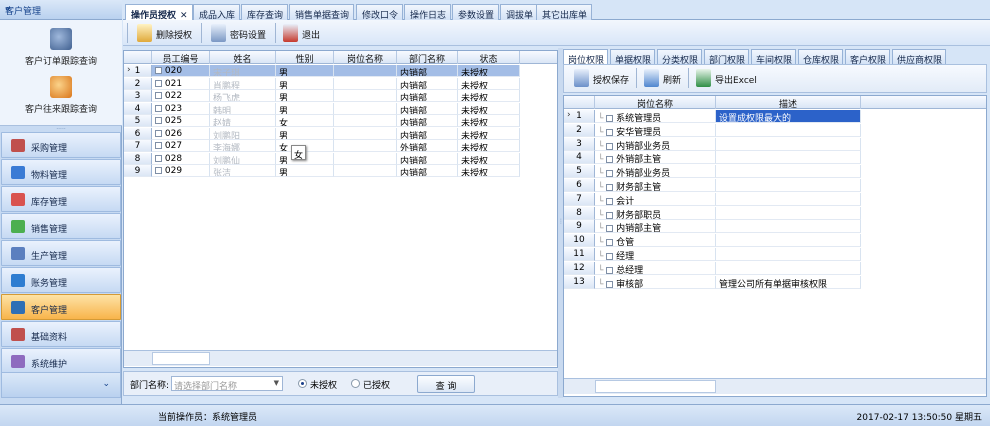 Image resolution: width=990 pixels, height=426 pixels. I want to click on chevron-down-icon: ⌄, so click(106, 384).